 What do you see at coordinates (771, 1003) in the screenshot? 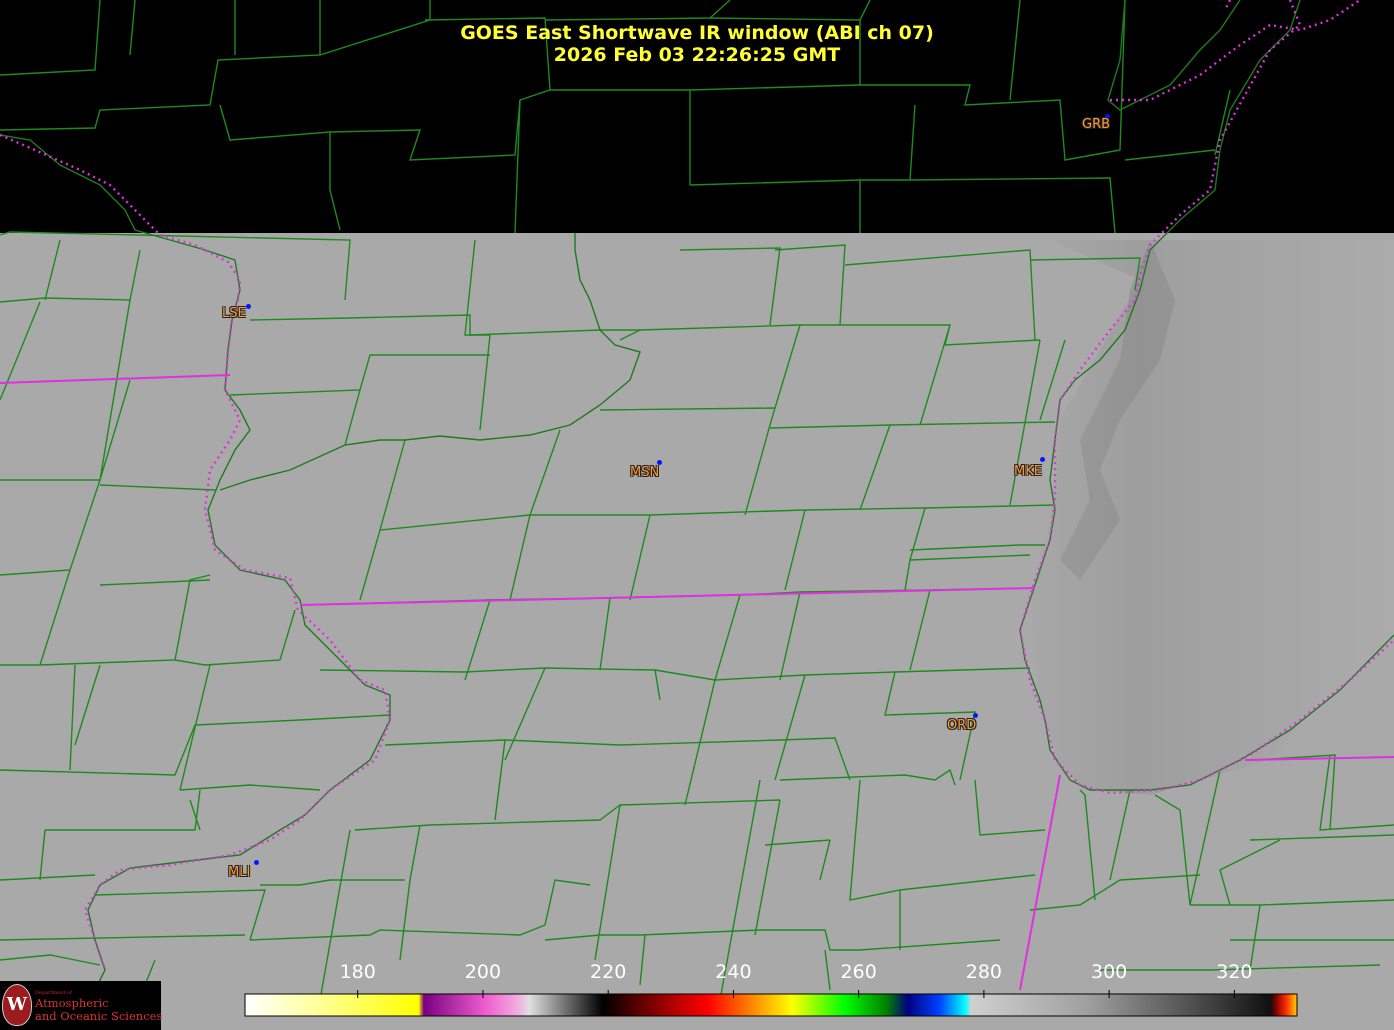
I see `colorbar` at bounding box center [771, 1003].